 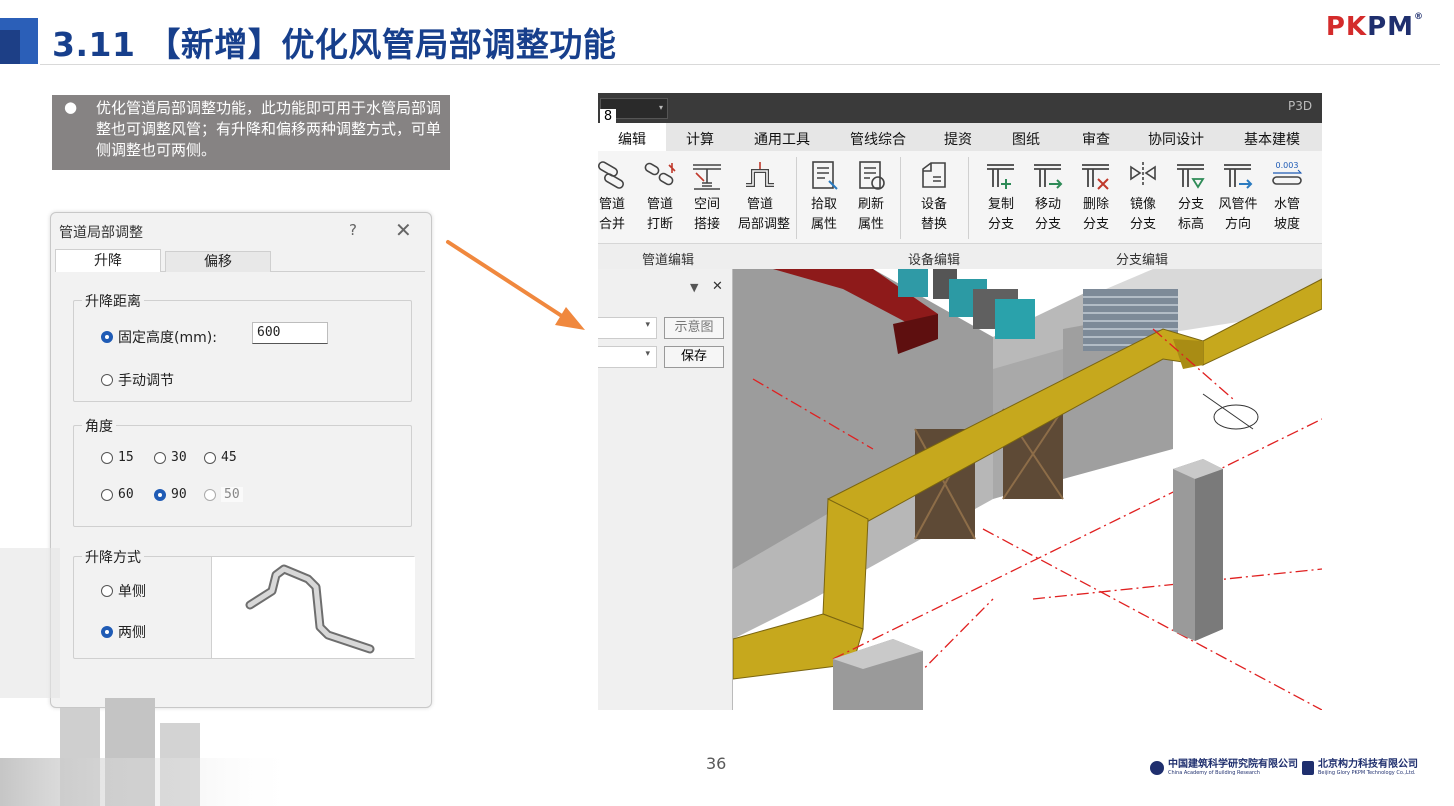 I want to click on ribbon-group-labels: 管道编辑 设备编辑 分支编辑, so click(x=960, y=256).